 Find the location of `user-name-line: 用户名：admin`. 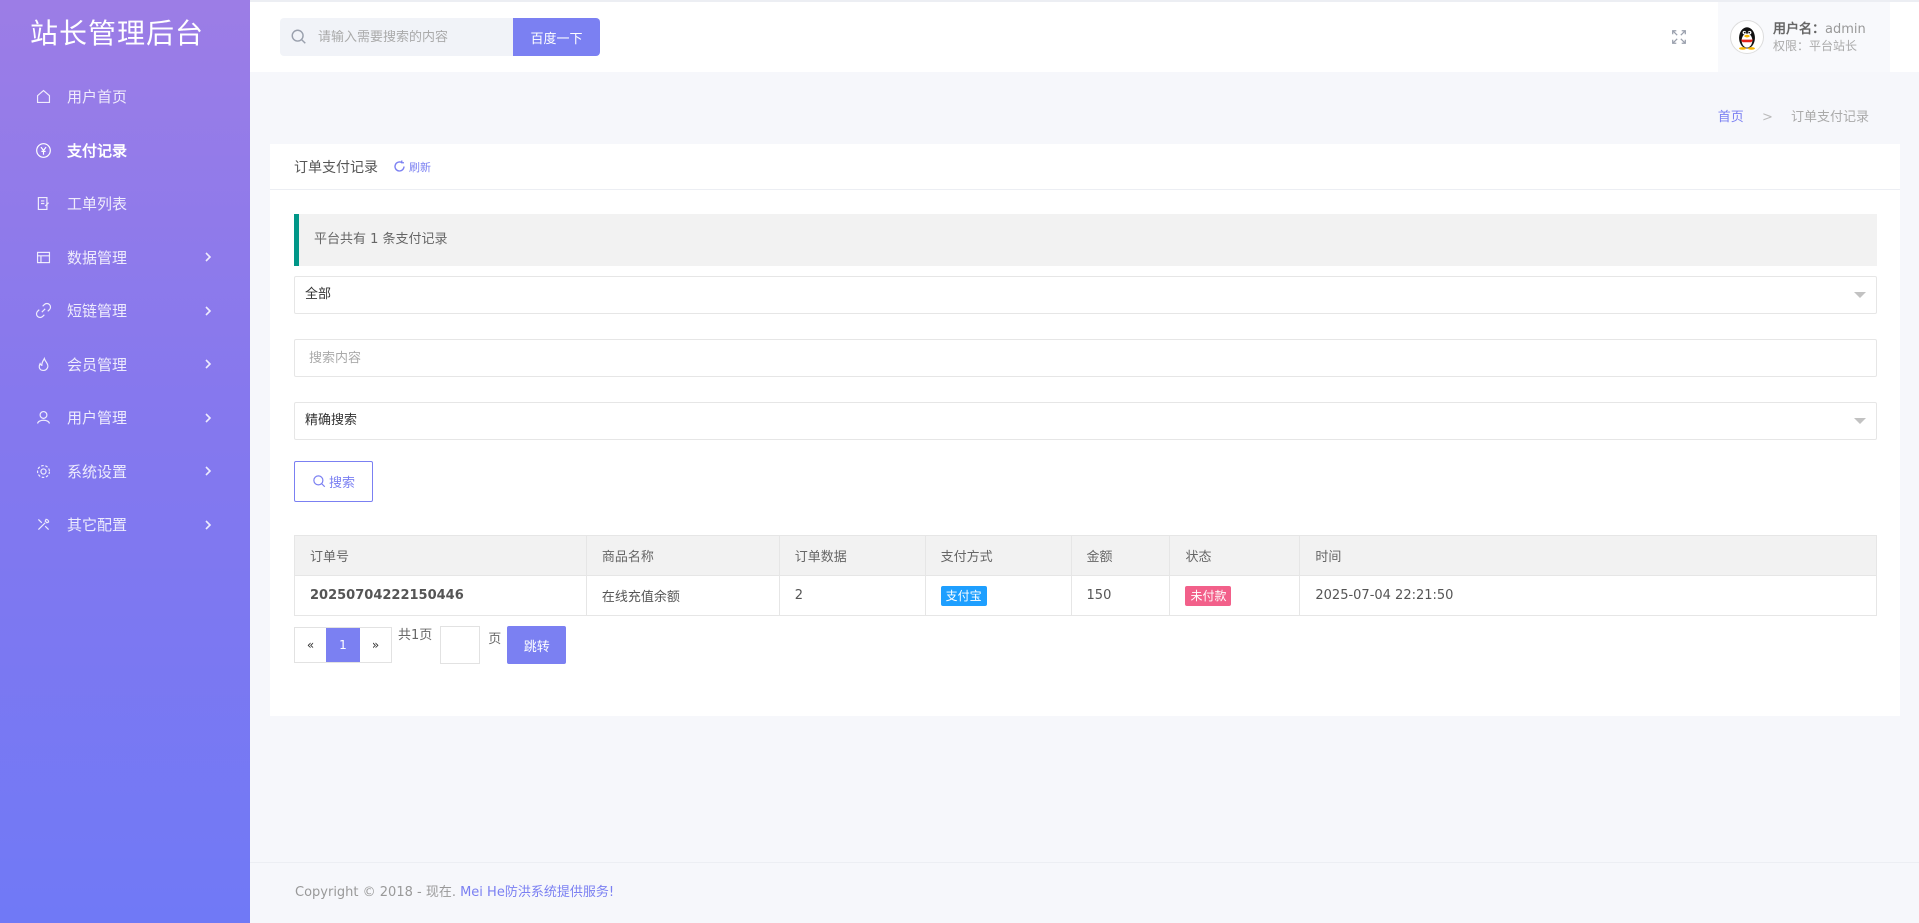

user-name-line: 用户名：admin is located at coordinates (1819, 29).